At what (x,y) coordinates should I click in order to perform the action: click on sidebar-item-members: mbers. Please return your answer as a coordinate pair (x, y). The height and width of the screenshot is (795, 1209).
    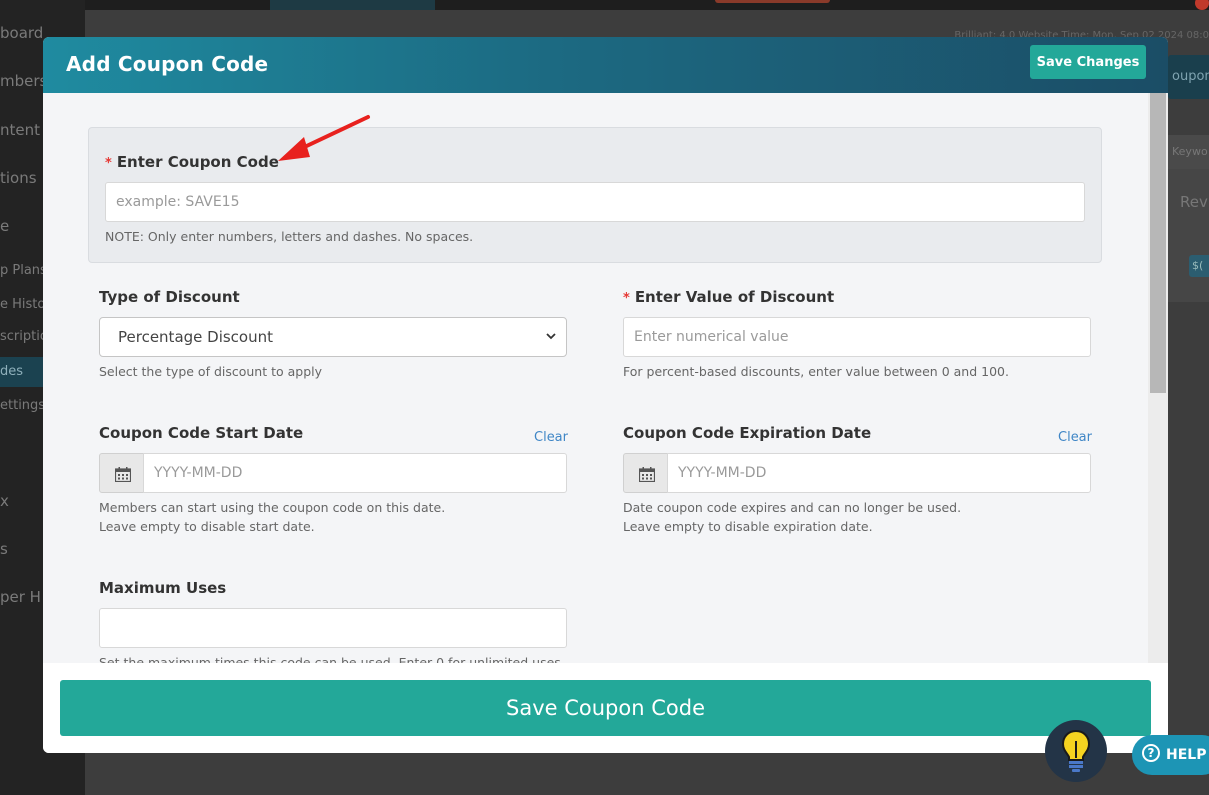
    Looking at the image, I should click on (23, 81).